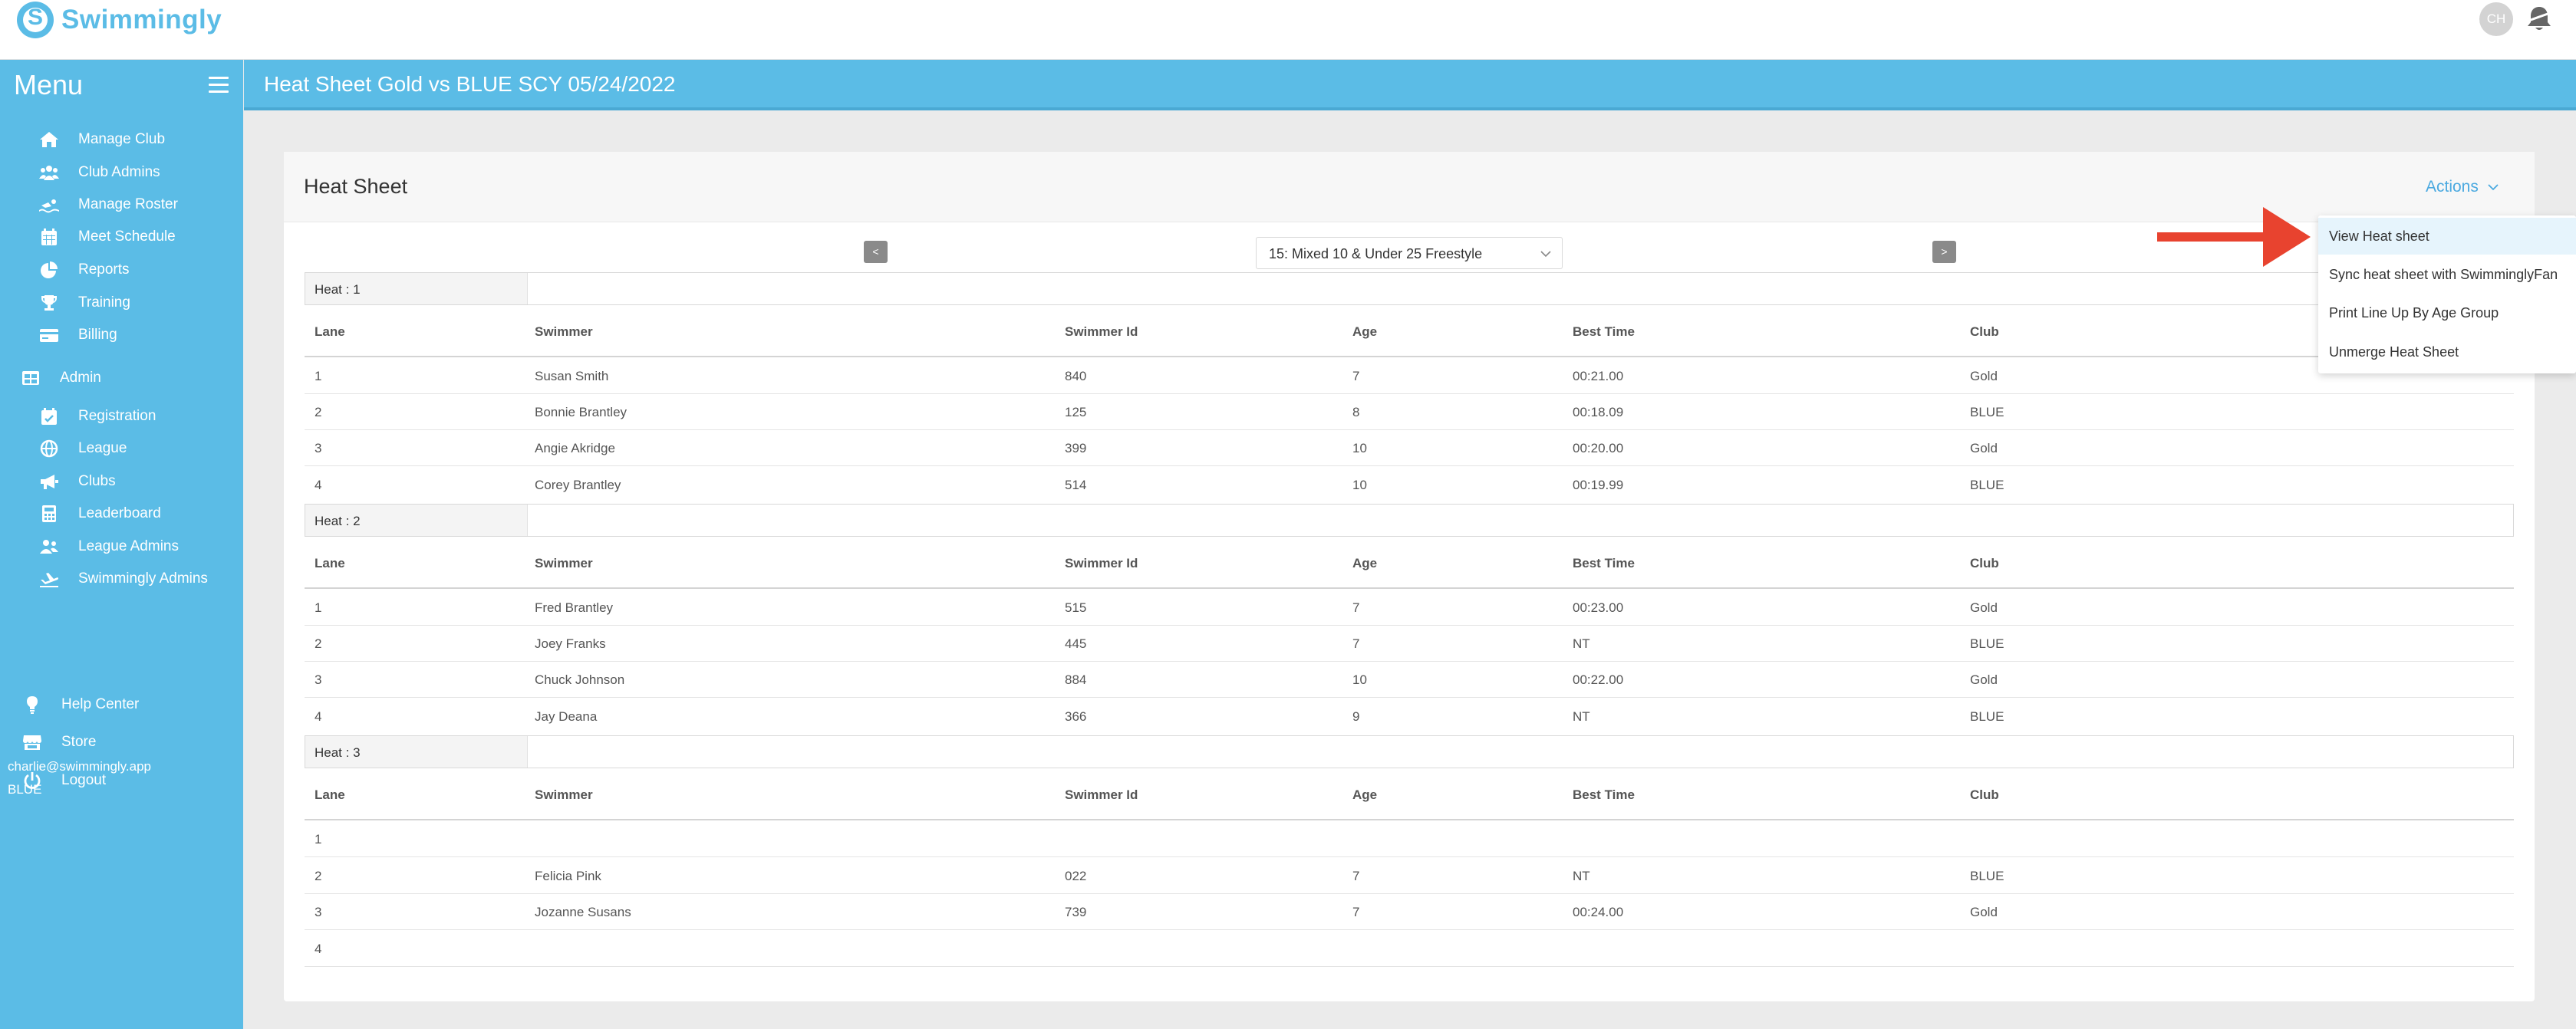 This screenshot has width=2576, height=1029. What do you see at coordinates (580, 679) in the screenshot?
I see `cell-swimmer: Chuck Johnson` at bounding box center [580, 679].